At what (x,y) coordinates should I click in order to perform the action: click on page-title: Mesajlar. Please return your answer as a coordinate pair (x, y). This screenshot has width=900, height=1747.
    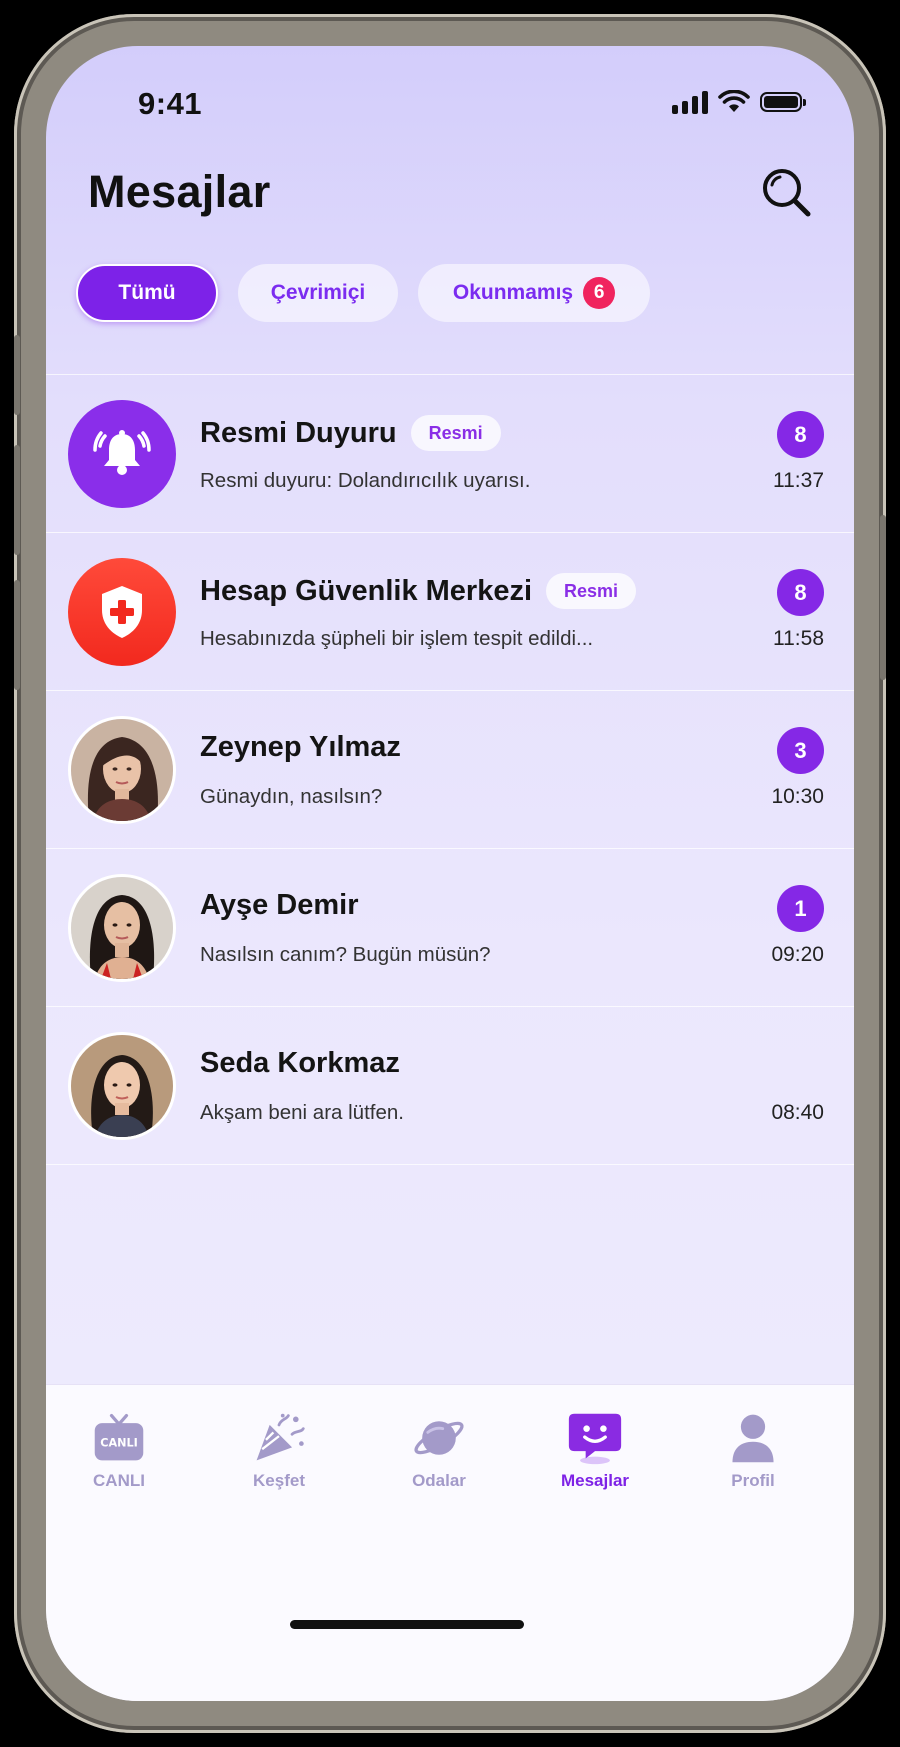
    Looking at the image, I should click on (179, 191).